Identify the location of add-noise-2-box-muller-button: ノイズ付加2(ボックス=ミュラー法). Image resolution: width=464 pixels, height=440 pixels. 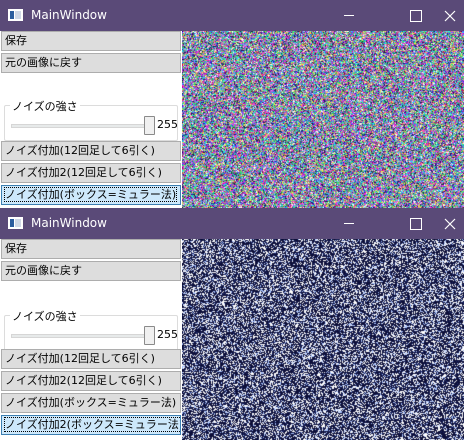
(91, 425).